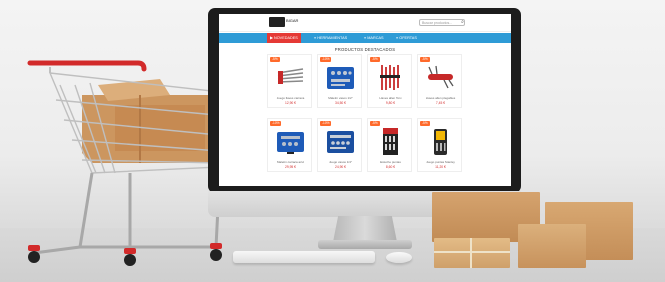 This screenshot has height=282, width=665. What do you see at coordinates (340, 162) in the screenshot?
I see `product-name: Juego vasos 1/4"` at bounding box center [340, 162].